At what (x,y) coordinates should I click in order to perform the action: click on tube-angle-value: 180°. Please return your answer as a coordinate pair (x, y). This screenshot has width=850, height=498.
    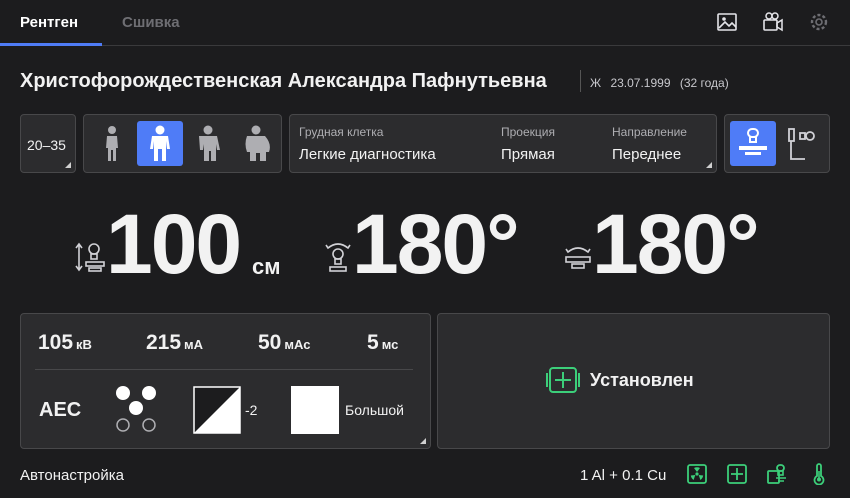
    Looking at the image, I should click on (436, 244).